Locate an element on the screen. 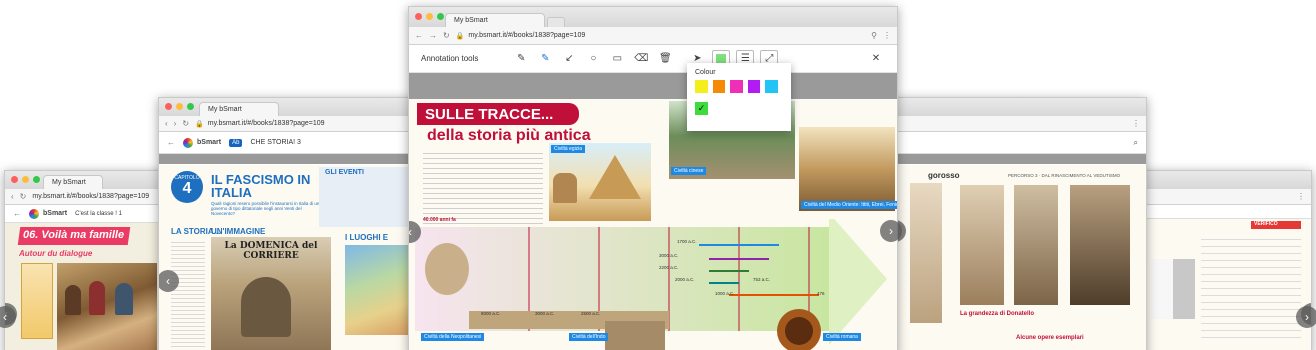 This screenshot has width=1316, height=350. timeline-date: 8000 a.C. is located at coordinates (491, 313).